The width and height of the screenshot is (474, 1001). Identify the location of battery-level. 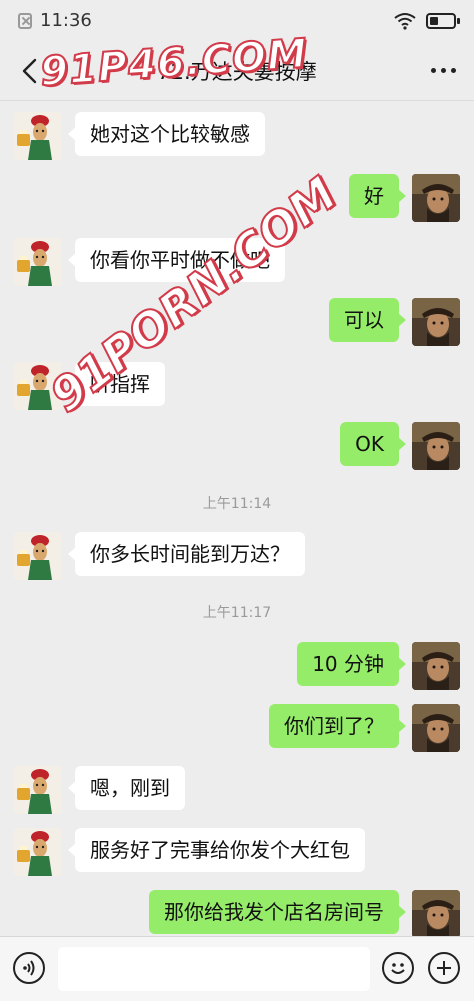
(434, 21).